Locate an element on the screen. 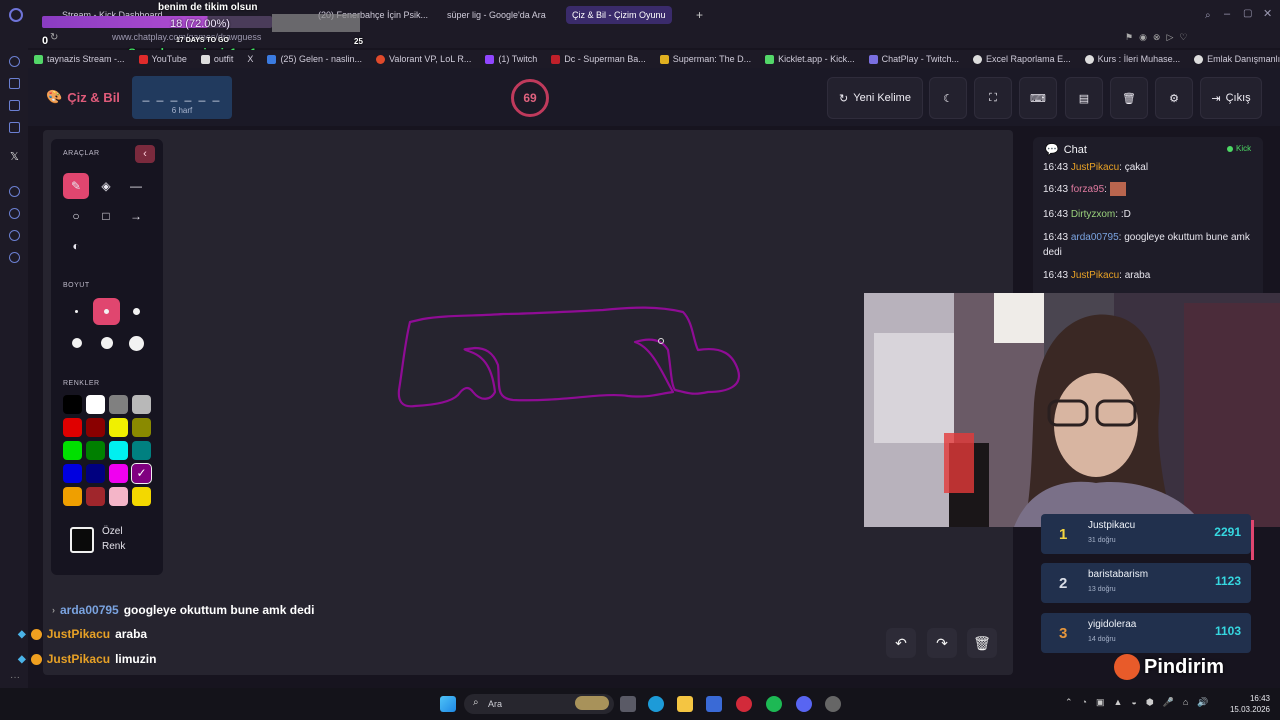 The height and width of the screenshot is (720, 1280). system-tray-icons: ⌃◔▣▲◒⬢🎤⌂🔊 is located at coordinates (1141, 702).